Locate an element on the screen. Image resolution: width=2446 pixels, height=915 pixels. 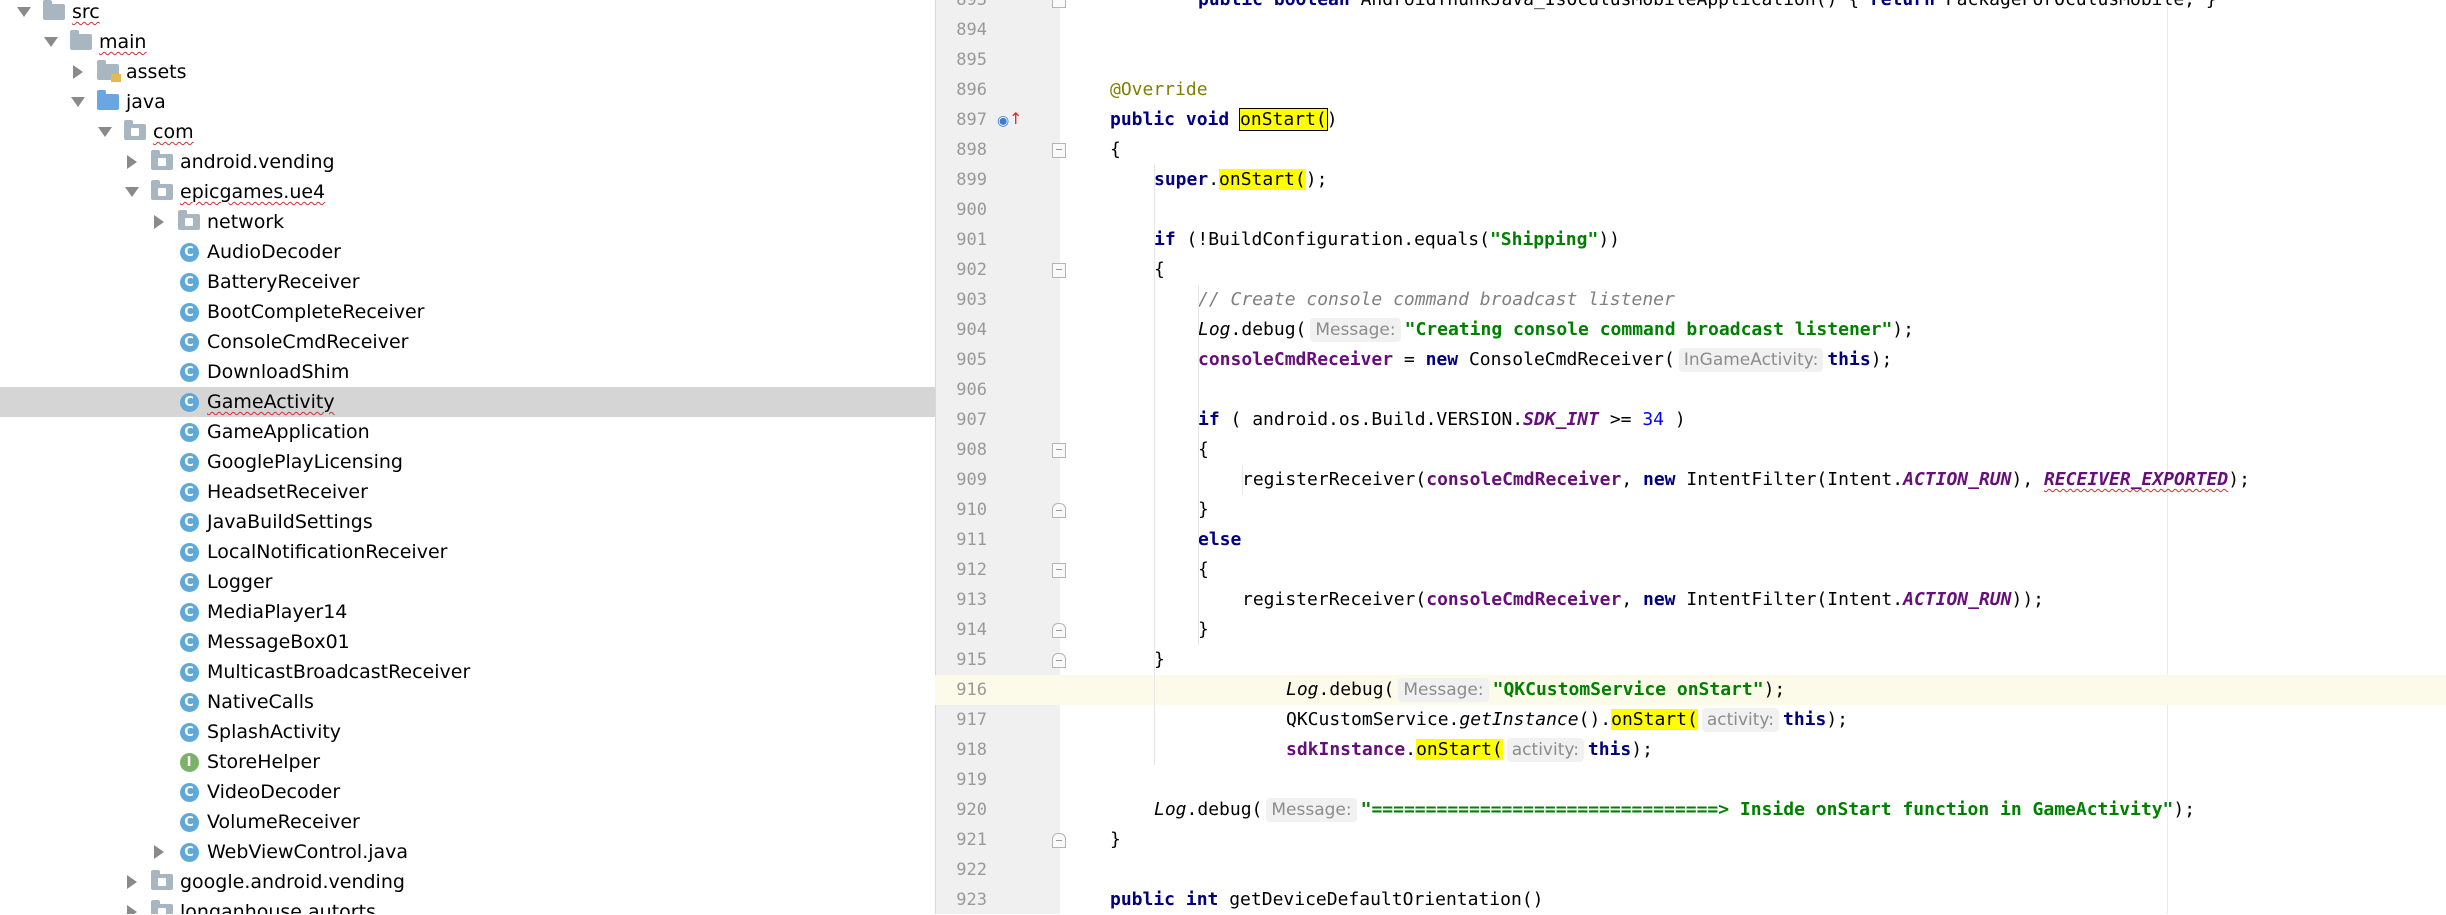
tree-item: C SplashActivity is located at coordinates (467, 732).